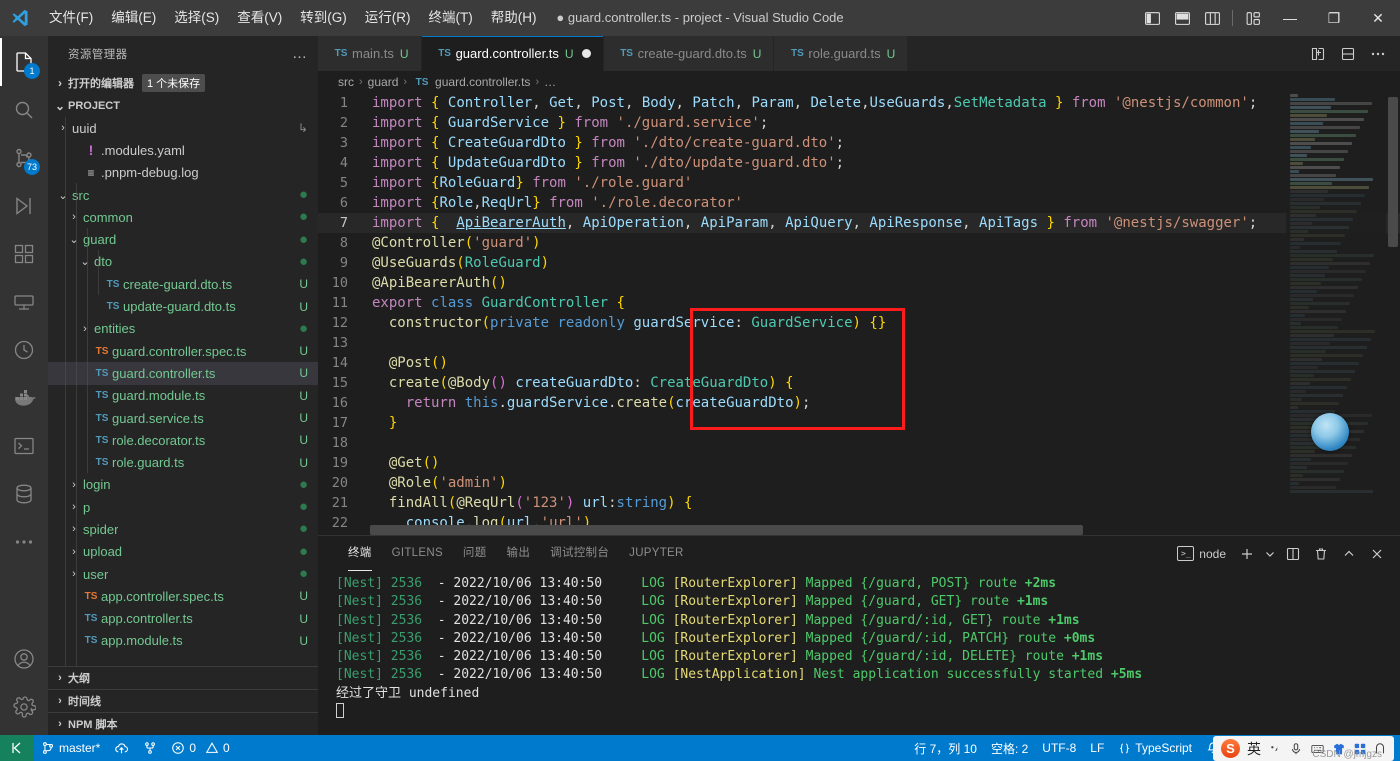  What do you see at coordinates (945, 748) in the screenshot?
I see `status-cursor-position: 行 7，列 10` at bounding box center [945, 748].